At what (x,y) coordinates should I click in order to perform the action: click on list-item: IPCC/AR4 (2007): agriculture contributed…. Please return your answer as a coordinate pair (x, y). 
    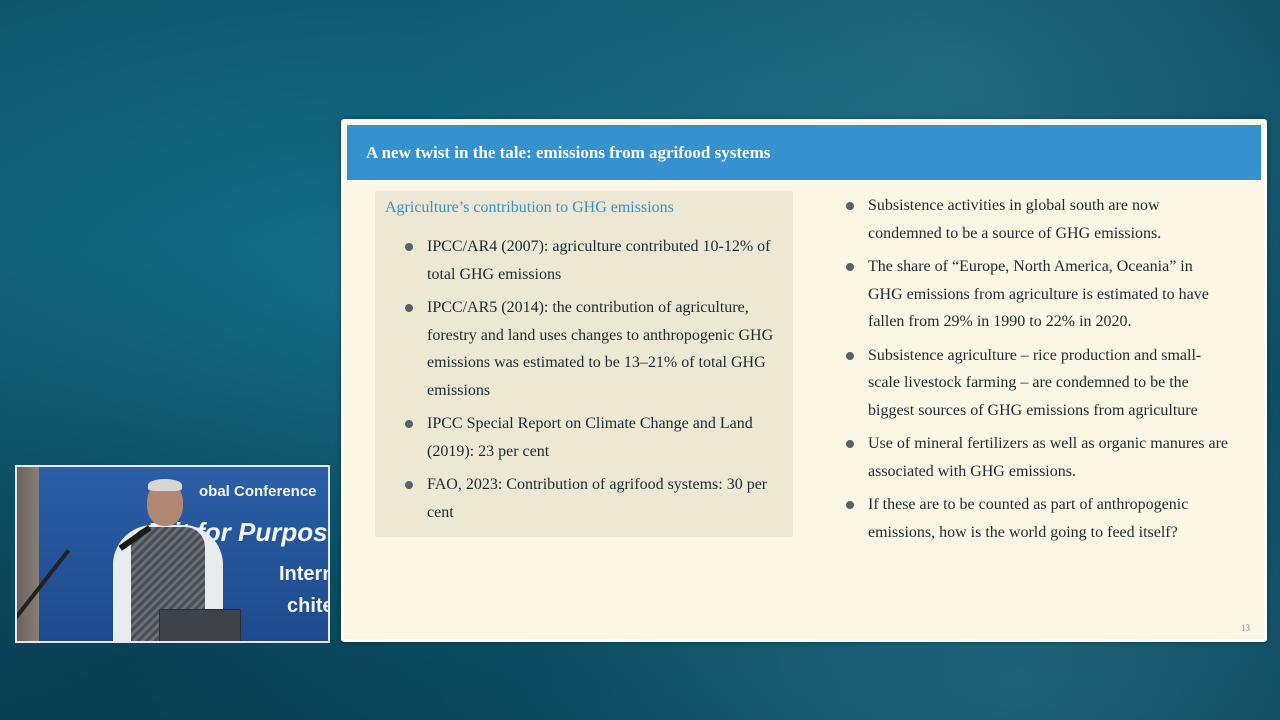
    Looking at the image, I should click on (597, 260).